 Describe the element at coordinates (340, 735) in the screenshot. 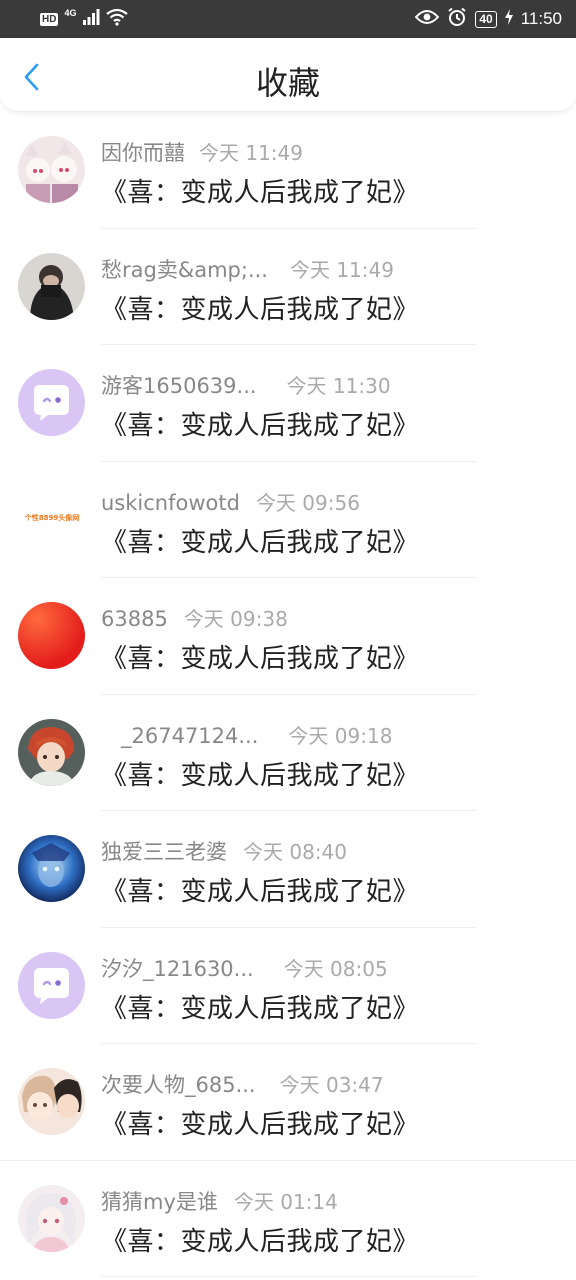

I see `timestamp: 今天 09:18` at that location.